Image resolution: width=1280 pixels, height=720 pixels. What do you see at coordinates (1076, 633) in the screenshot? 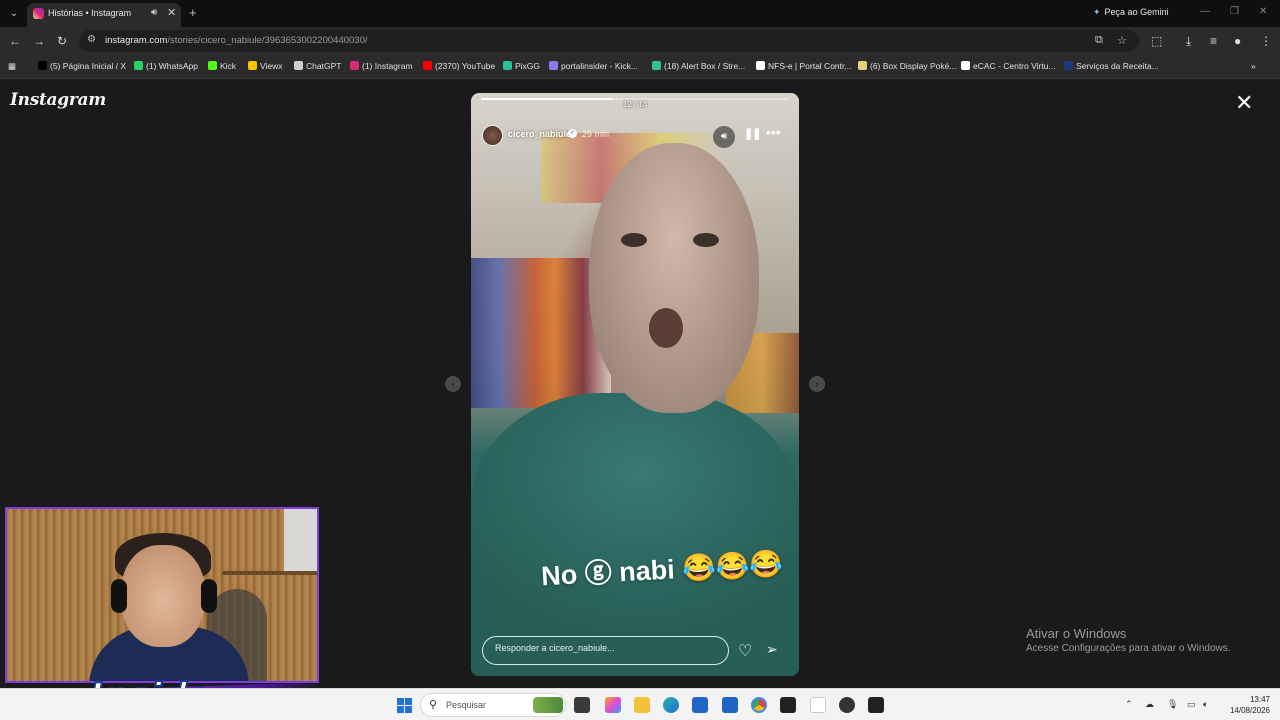
I see `activate-windows-title: Ativar o Windows` at bounding box center [1076, 633].